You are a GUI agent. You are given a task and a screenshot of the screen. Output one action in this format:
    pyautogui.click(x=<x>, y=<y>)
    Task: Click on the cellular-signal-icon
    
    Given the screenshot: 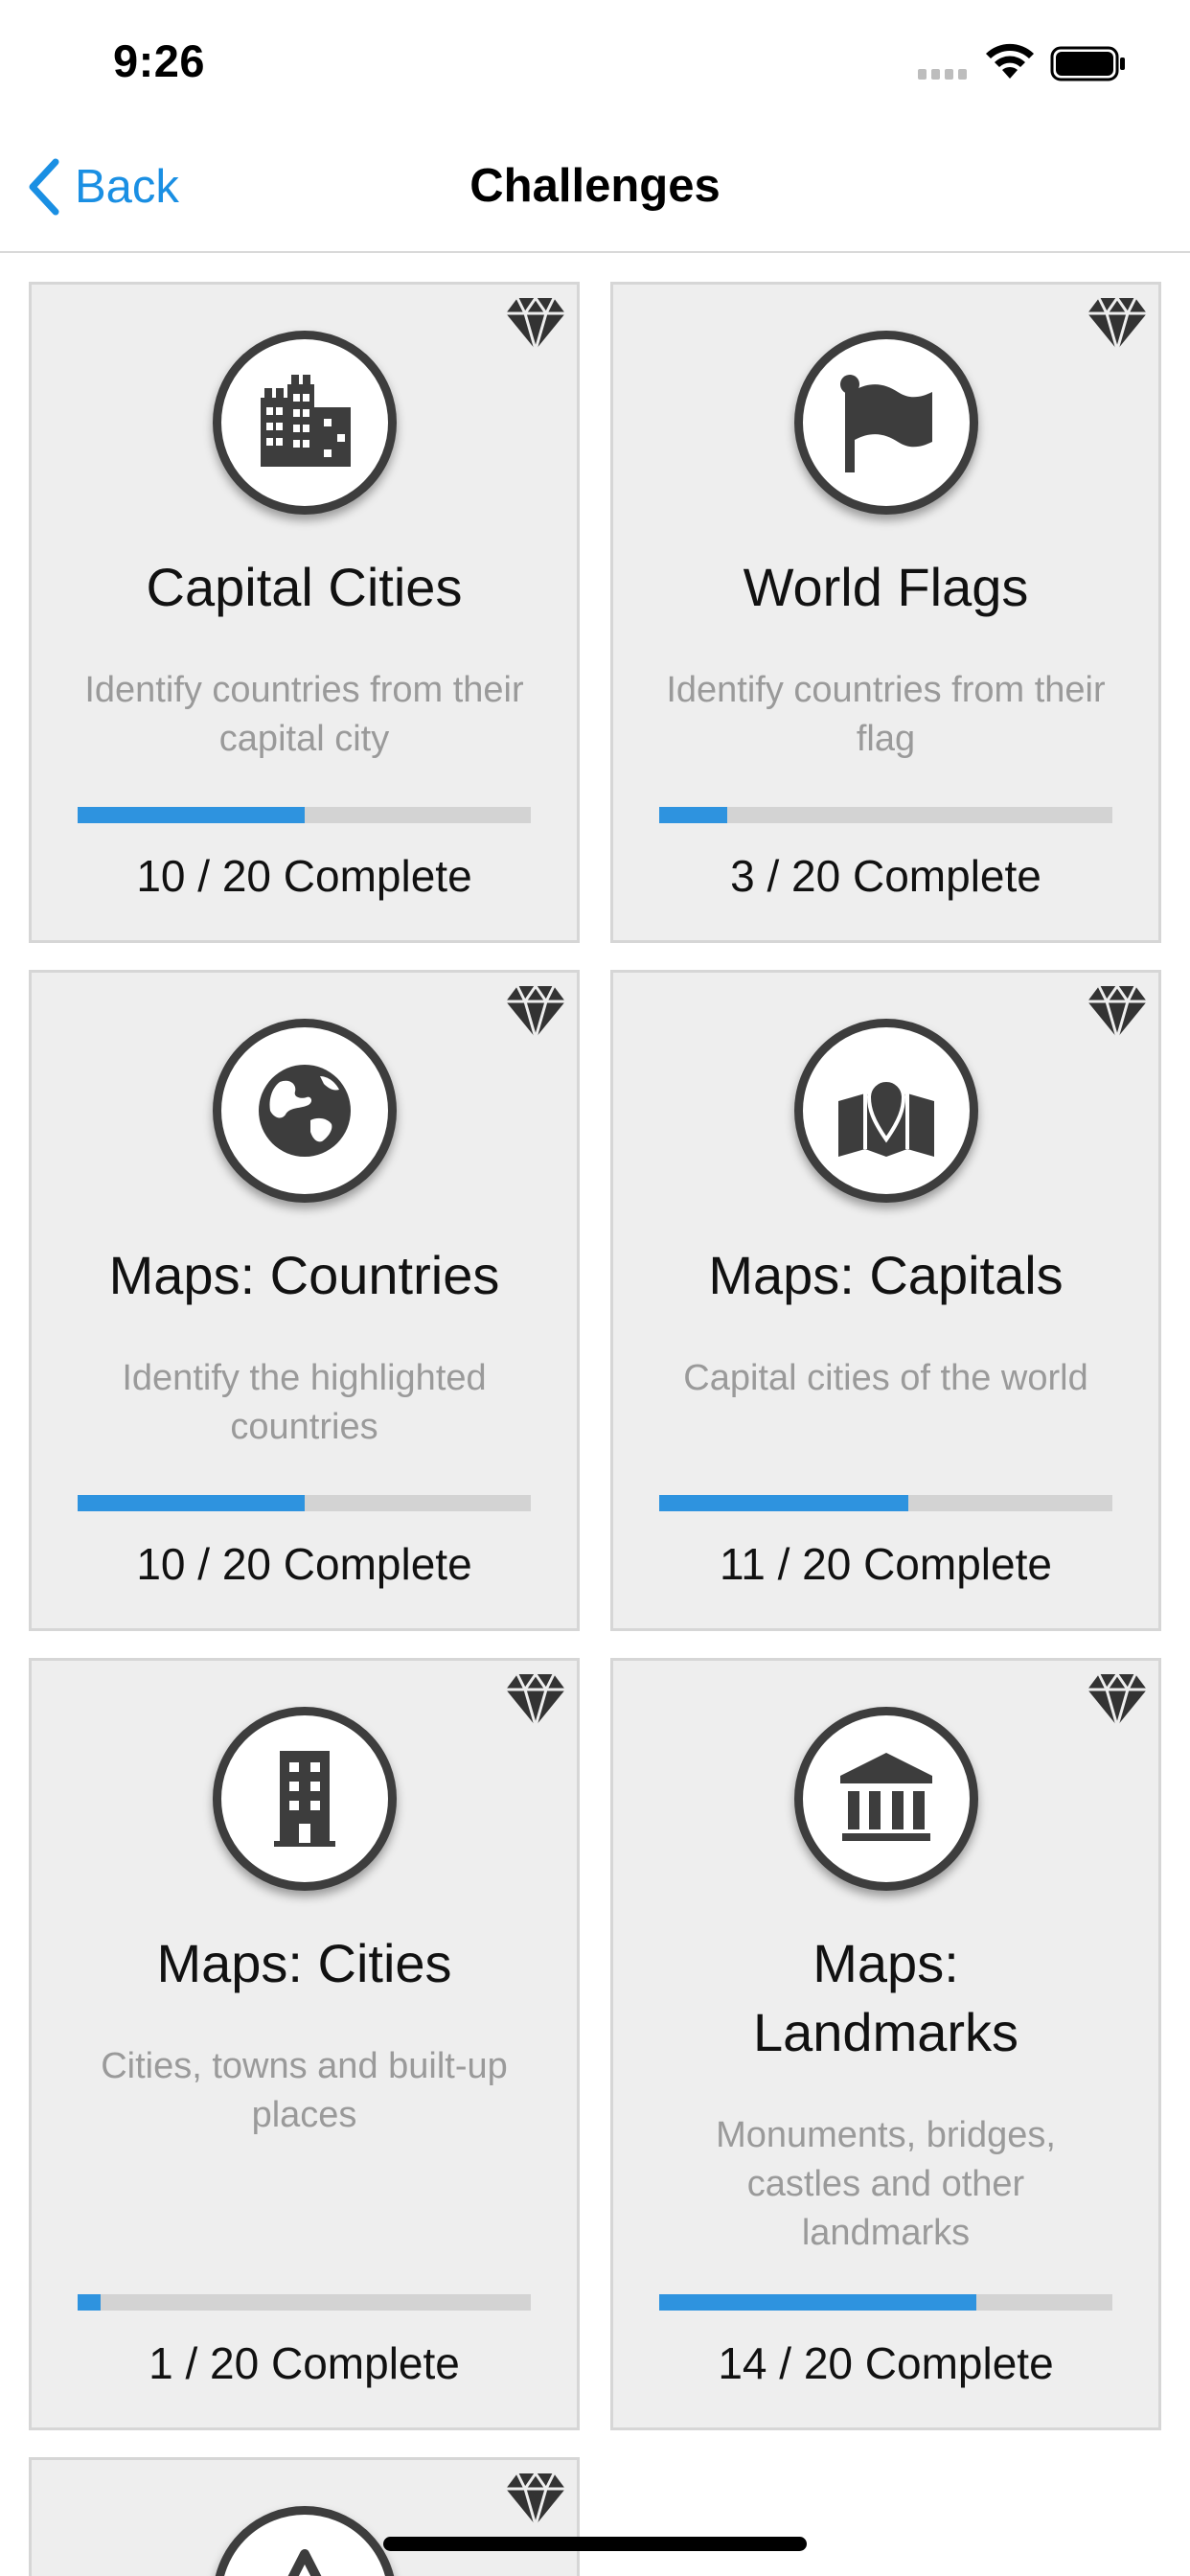 What is the action you would take?
    pyautogui.click(x=943, y=74)
    